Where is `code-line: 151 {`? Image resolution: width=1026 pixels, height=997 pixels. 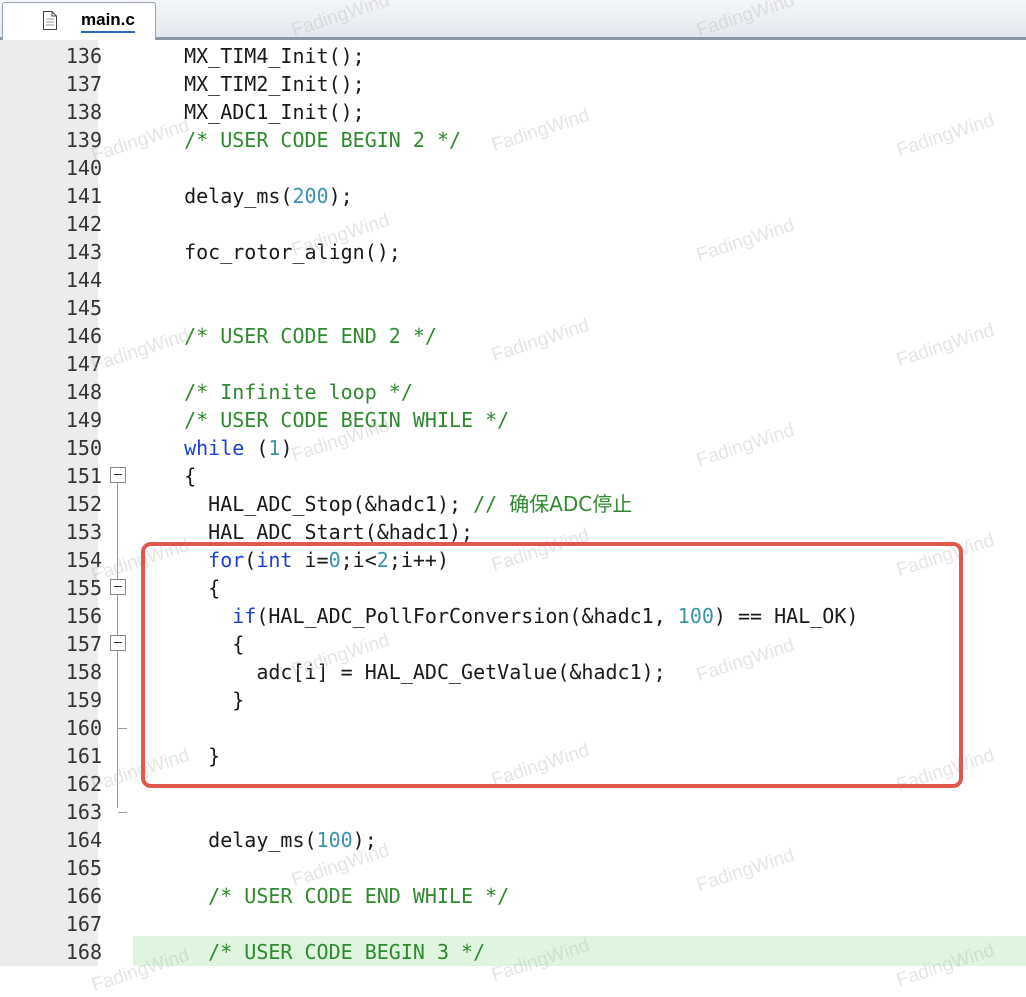
code-line: 151 { is located at coordinates (513, 476).